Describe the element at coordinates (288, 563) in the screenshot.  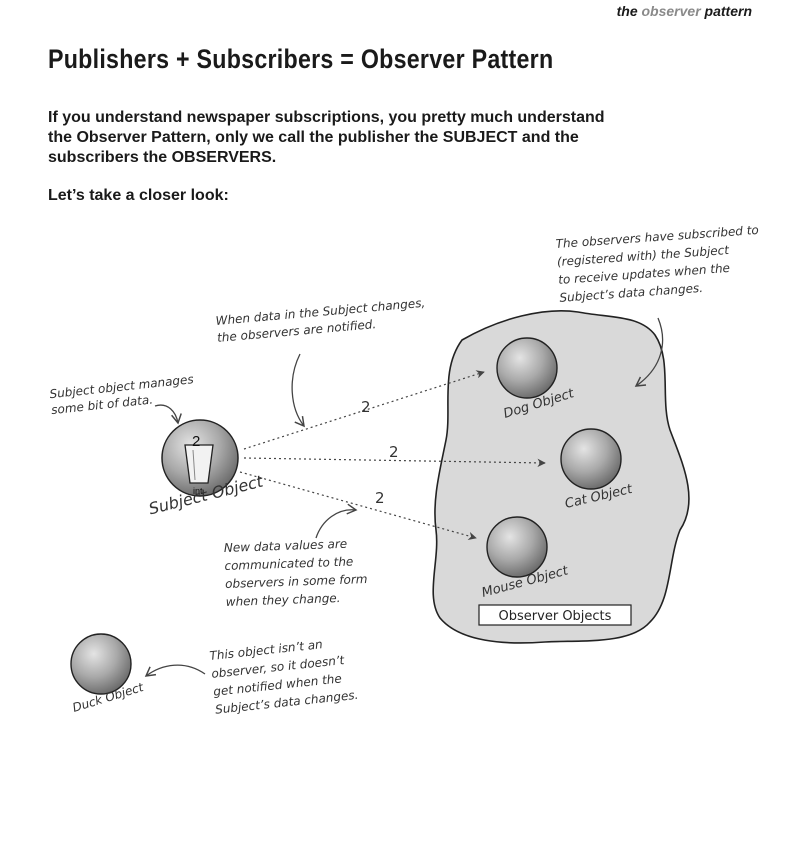
I see `svg-text: communicated to the` at that location.